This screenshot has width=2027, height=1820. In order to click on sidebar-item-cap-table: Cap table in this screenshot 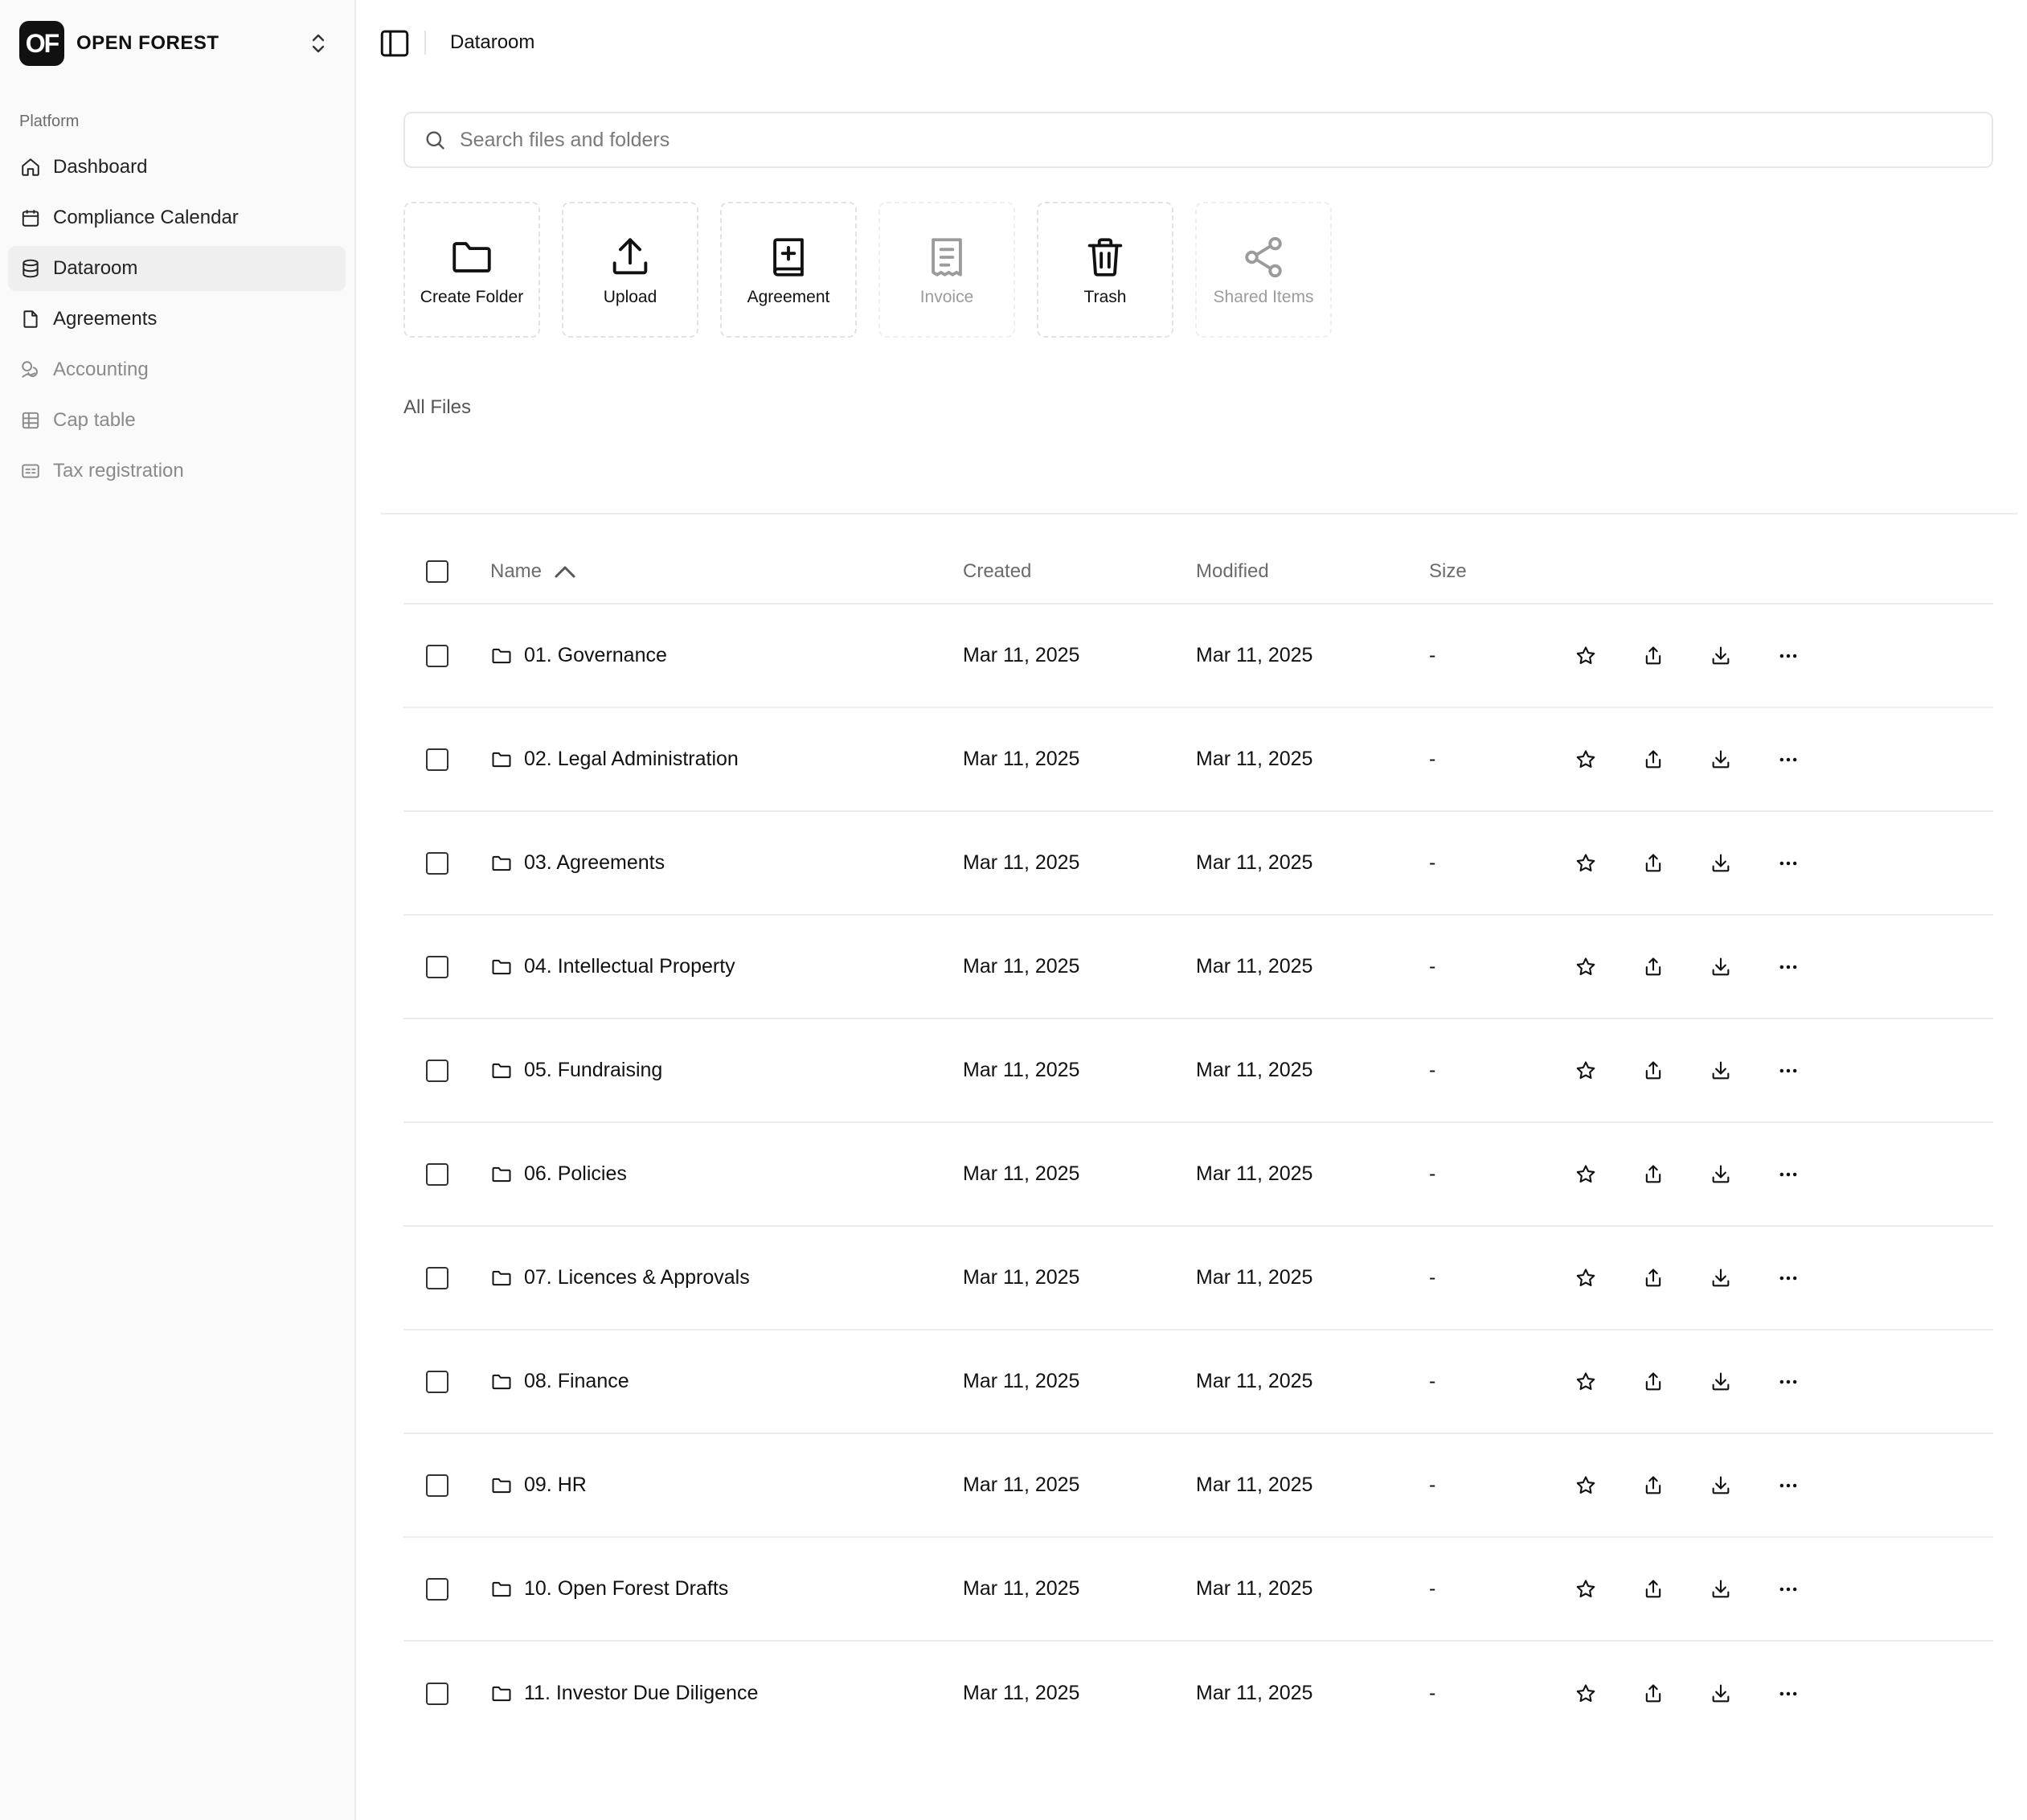, I will do `click(177, 421)`.